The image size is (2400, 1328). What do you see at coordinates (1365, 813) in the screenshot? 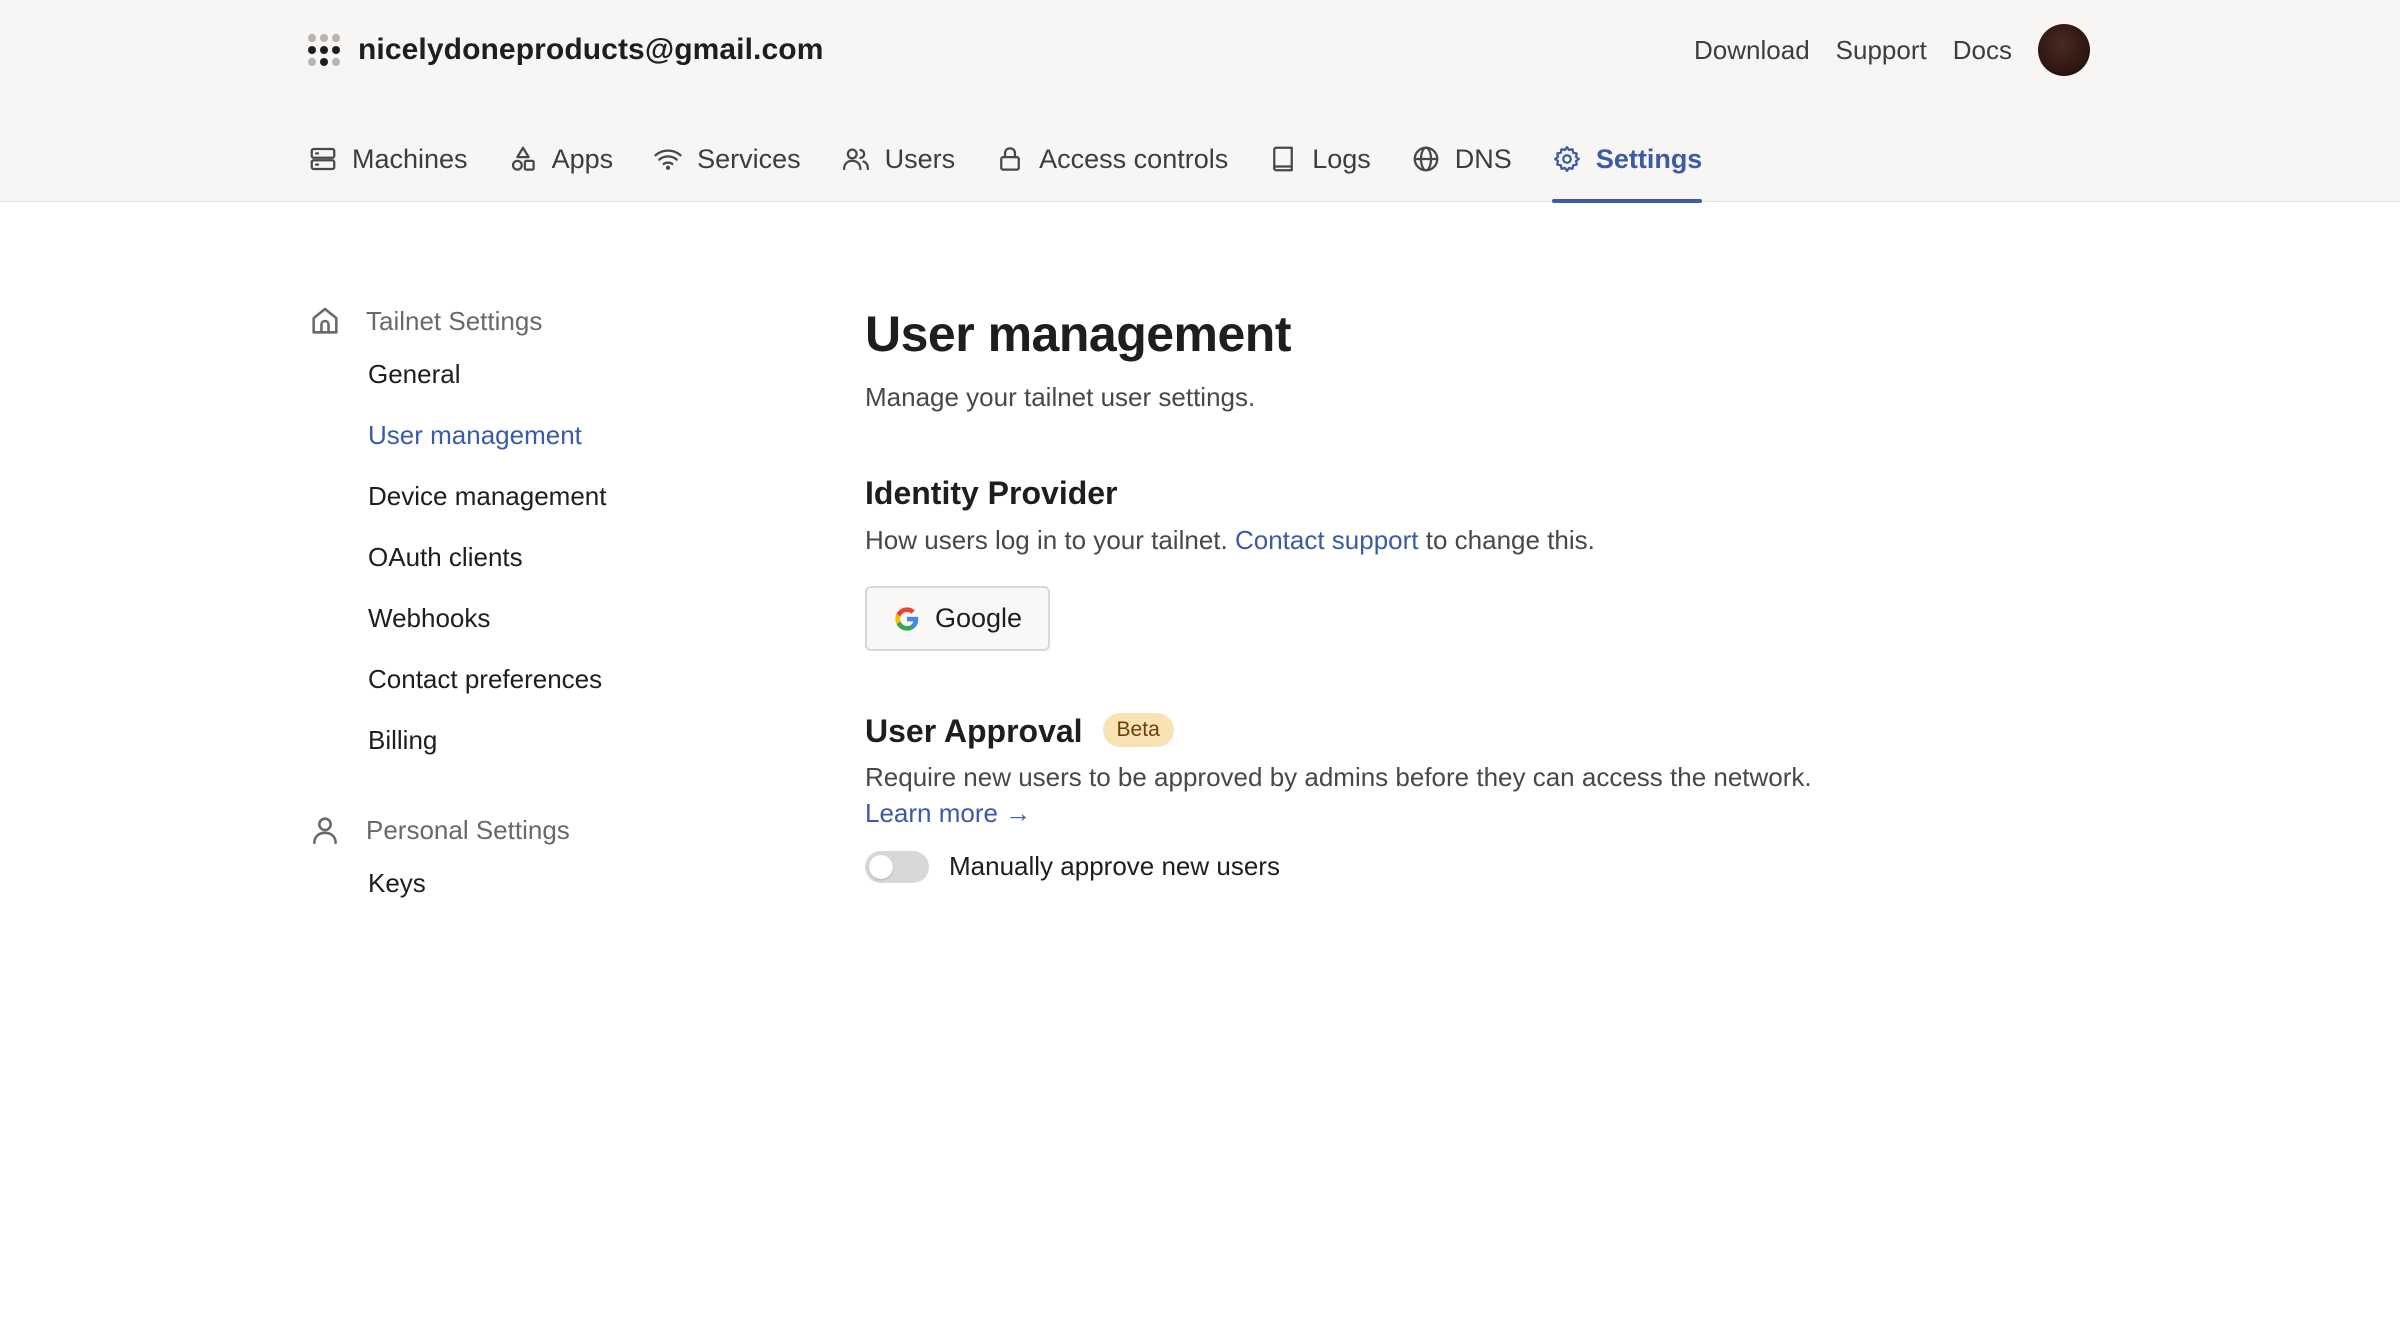
I see `learn-more-link: Learn more →` at bounding box center [1365, 813].